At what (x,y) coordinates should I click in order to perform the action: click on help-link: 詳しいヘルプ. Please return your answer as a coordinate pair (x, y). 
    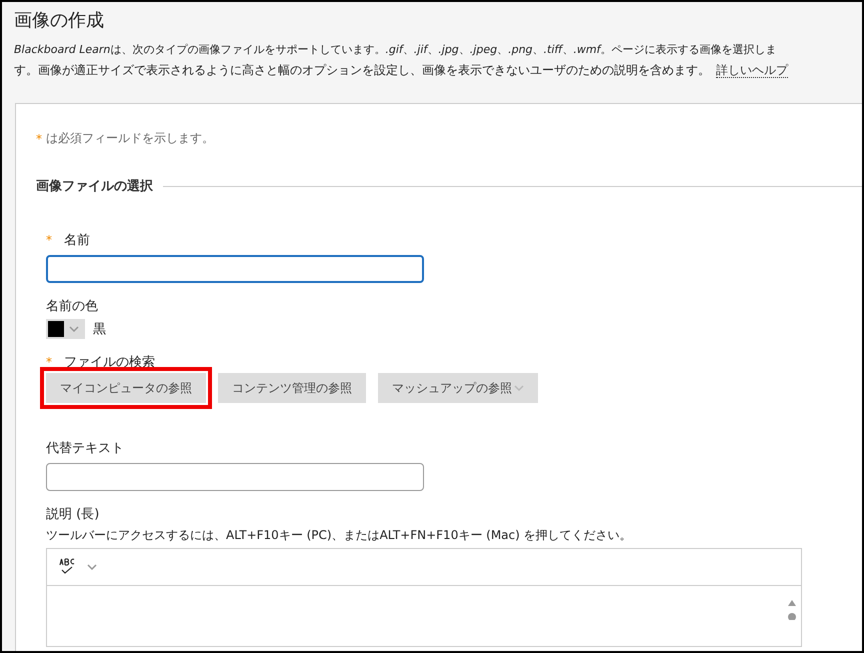
    Looking at the image, I should click on (752, 70).